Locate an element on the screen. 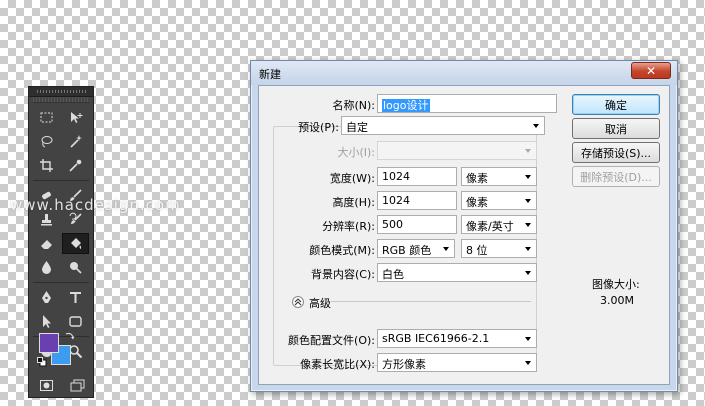  path-selection-tool-icon is located at coordinates (46, 321).